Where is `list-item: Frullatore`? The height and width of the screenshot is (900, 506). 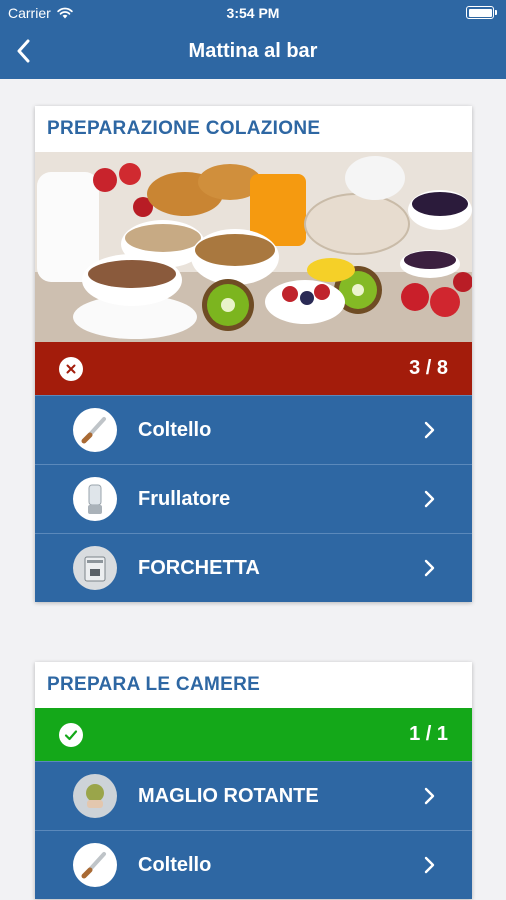
list-item: Frullatore is located at coordinates (253, 498).